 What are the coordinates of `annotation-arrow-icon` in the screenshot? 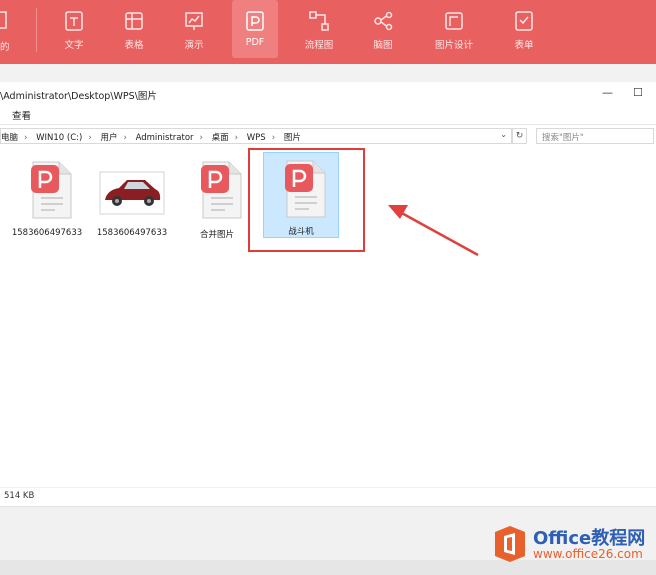 It's located at (433, 231).